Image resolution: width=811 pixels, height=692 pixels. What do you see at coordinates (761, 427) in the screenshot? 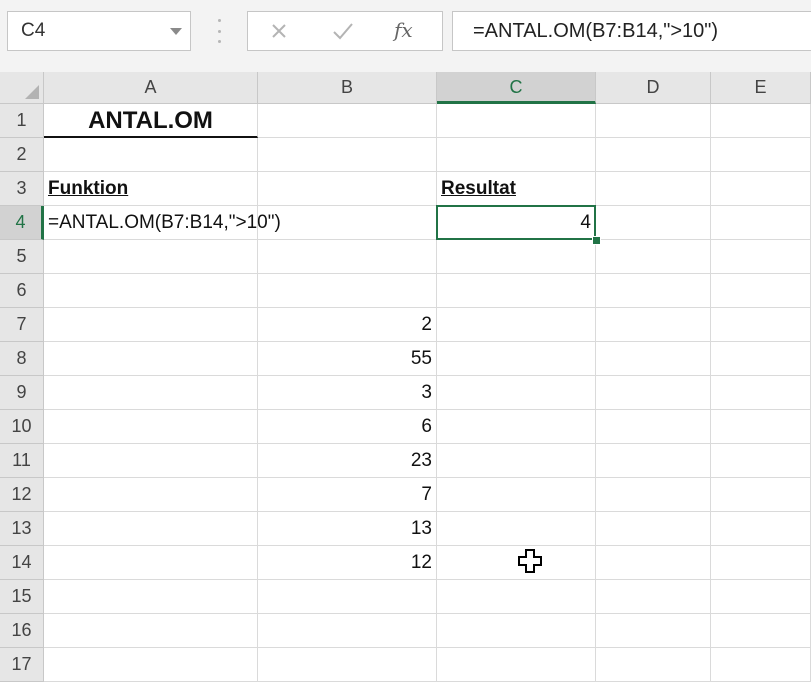
I see `cell-e10` at bounding box center [761, 427].